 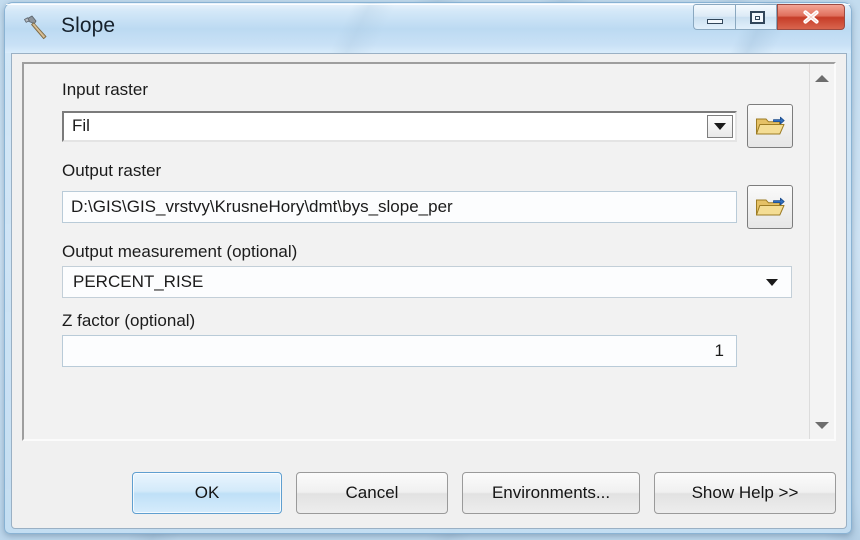 I want to click on restore-icon, so click(x=757, y=17).